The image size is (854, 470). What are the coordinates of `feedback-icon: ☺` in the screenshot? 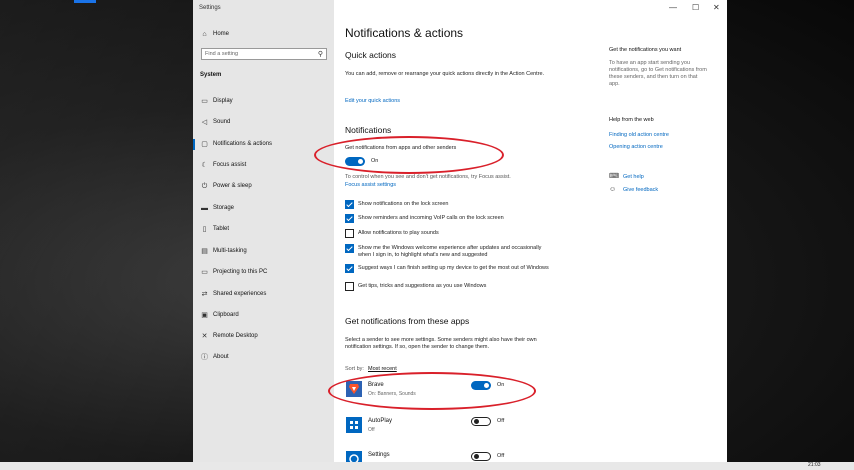 It's located at (613, 189).